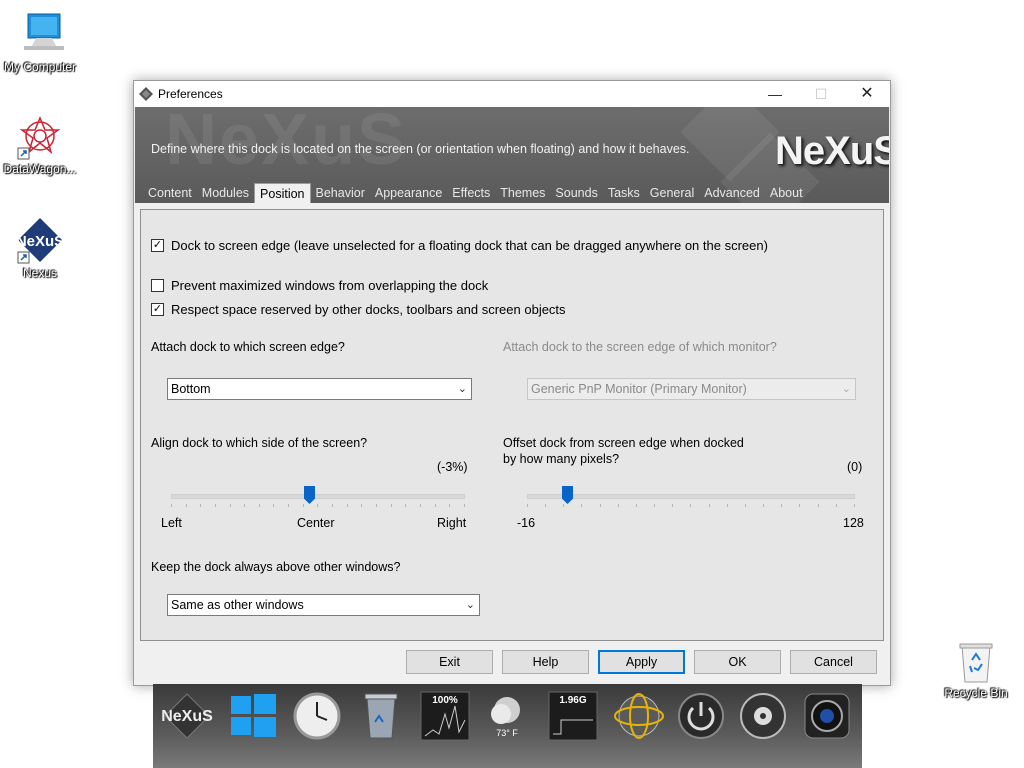 The height and width of the screenshot is (768, 1024). I want to click on tab-position: Position, so click(282, 193).